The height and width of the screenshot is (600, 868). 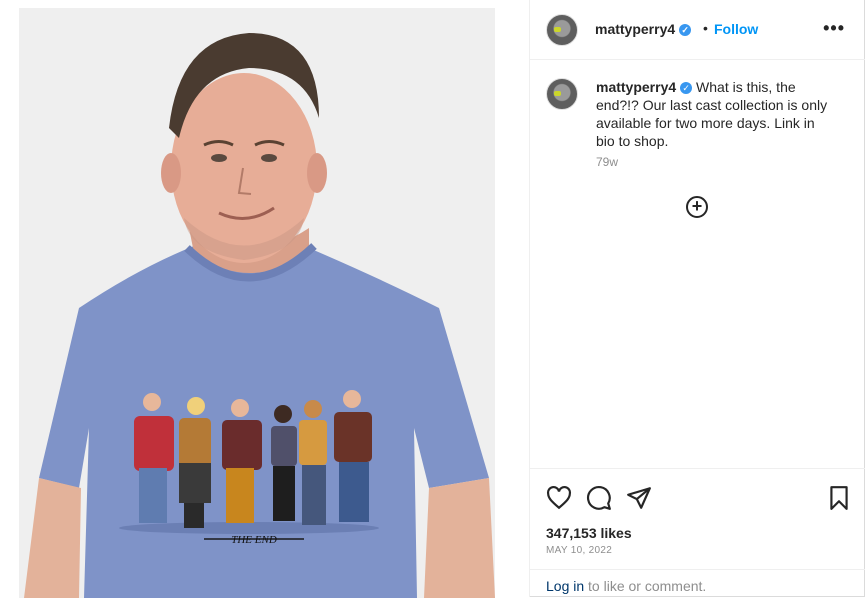 What do you see at coordinates (565, 586) in the screenshot?
I see `login-link: Log in` at bounding box center [565, 586].